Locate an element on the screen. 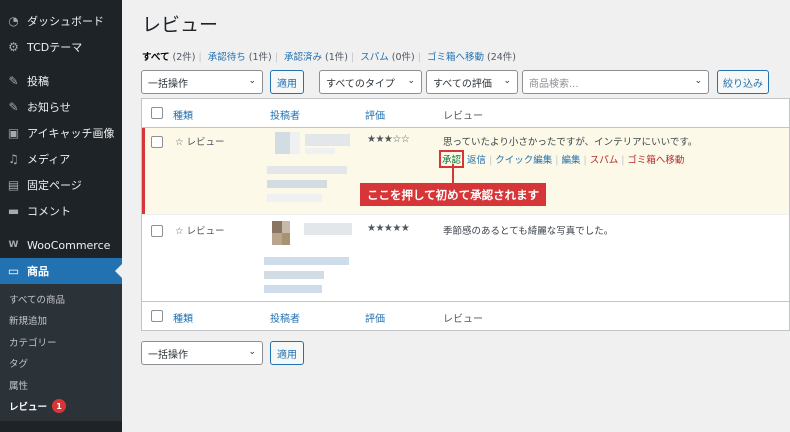 This screenshot has height=432, width=790. quick-edit-link: クイック編集 is located at coordinates (523, 160).